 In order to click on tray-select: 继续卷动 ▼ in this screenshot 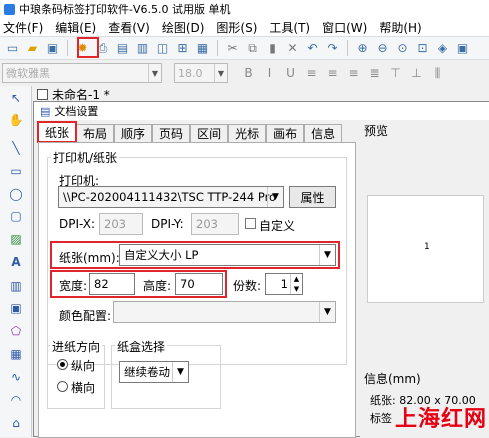, I will do `click(154, 372)`.